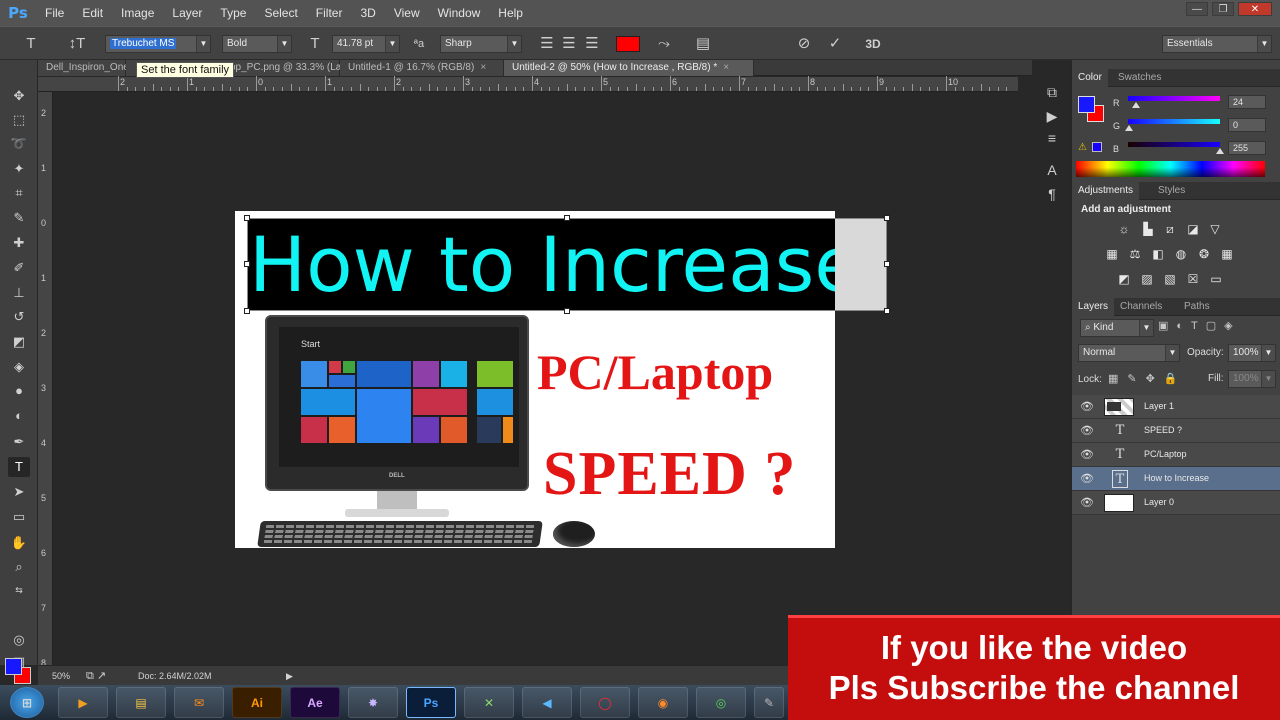  I want to click on menu-view: View, so click(407, 13).